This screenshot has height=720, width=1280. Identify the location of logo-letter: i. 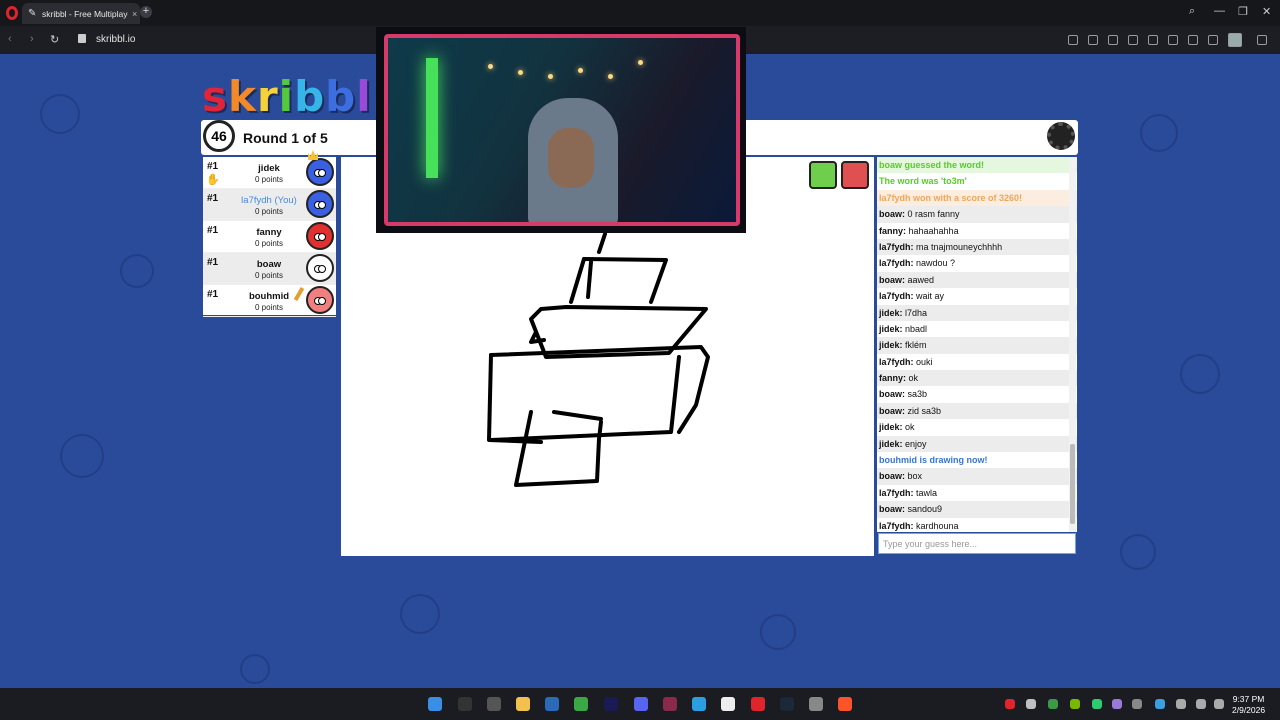
(286, 96).